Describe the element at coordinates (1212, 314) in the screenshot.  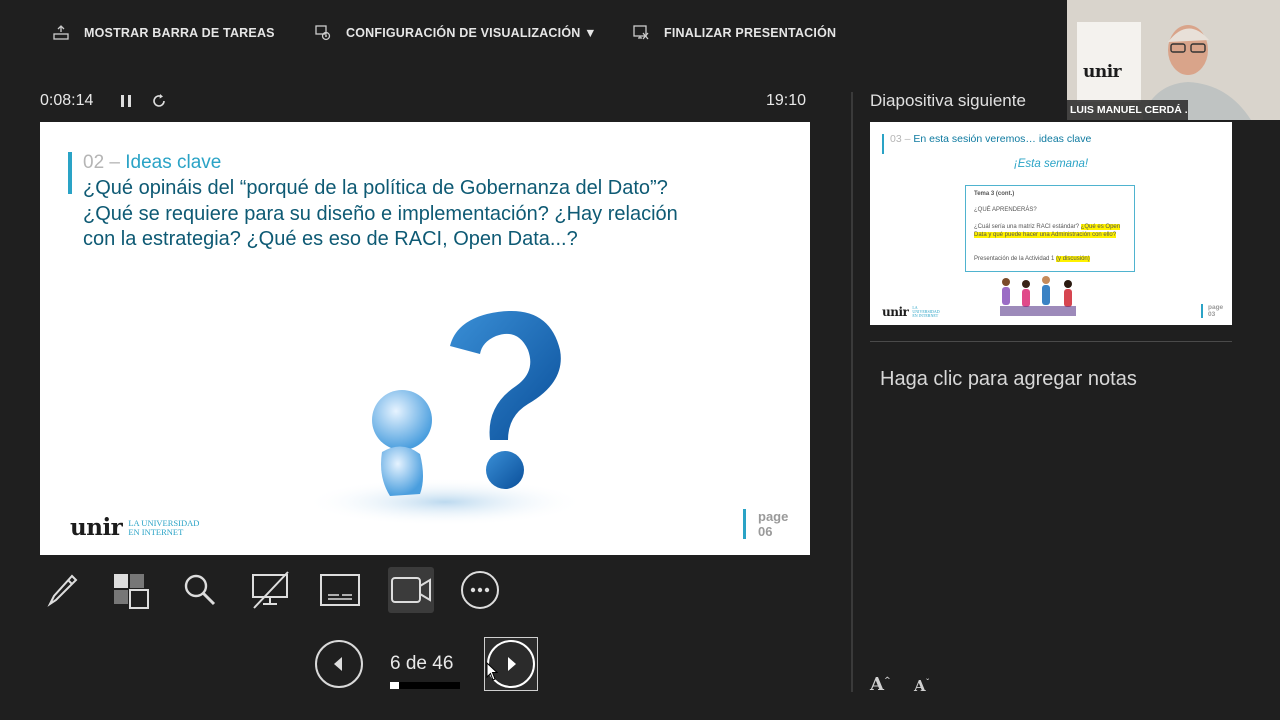
I see `thumb-page-number: 03` at that location.